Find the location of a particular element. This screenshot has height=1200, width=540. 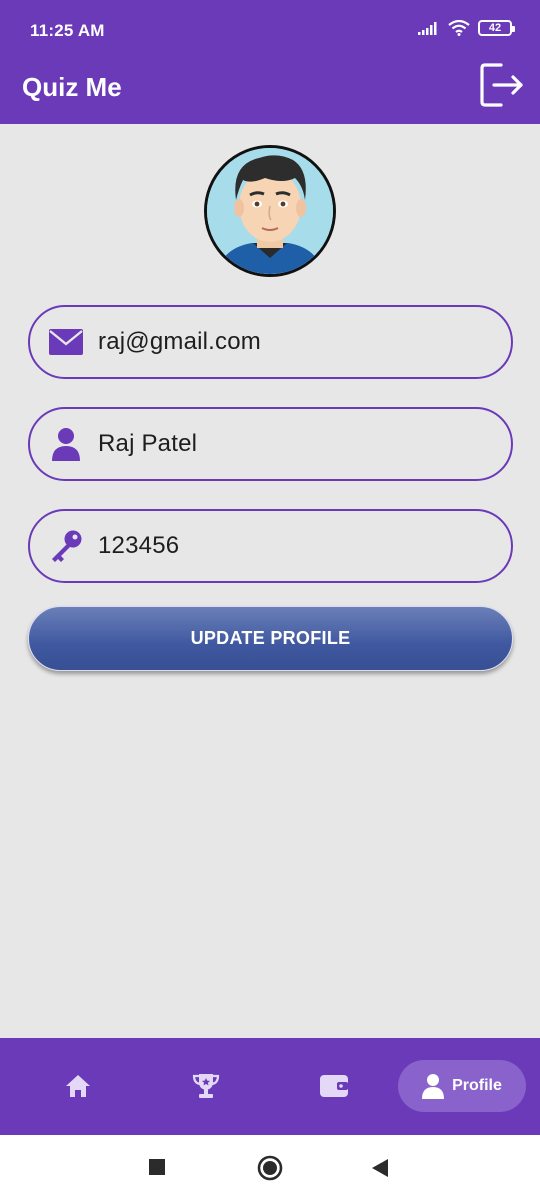

status-icons: 42 is located at coordinates (466, 28).